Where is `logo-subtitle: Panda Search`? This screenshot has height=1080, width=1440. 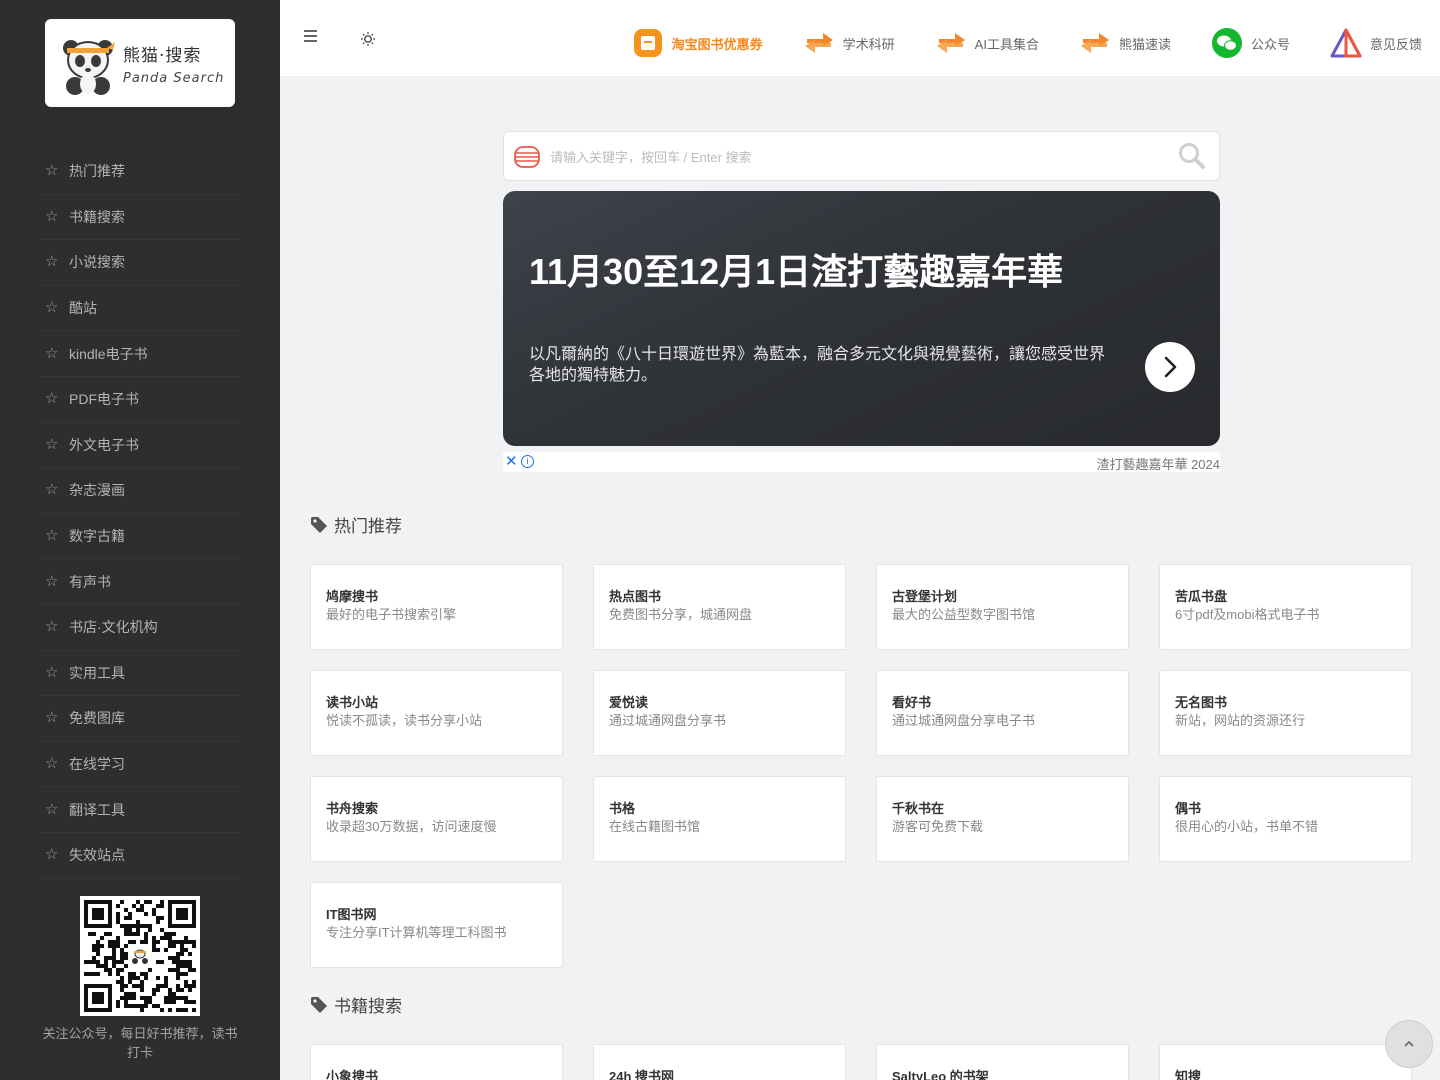
logo-subtitle: Panda Search is located at coordinates (174, 78).